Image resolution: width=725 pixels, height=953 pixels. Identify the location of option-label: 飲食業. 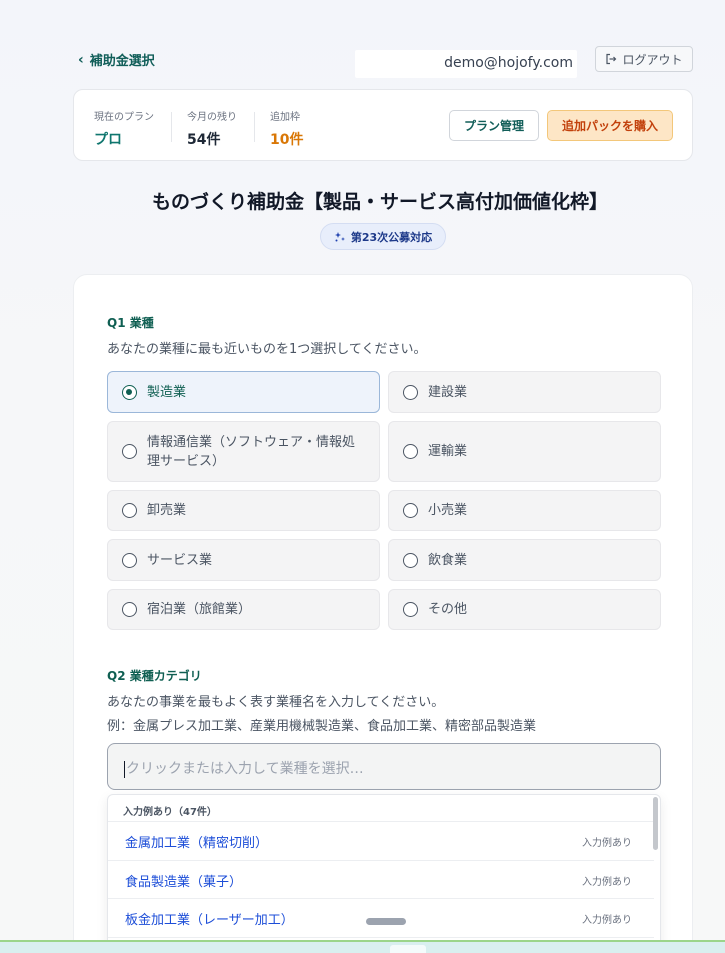
(448, 560).